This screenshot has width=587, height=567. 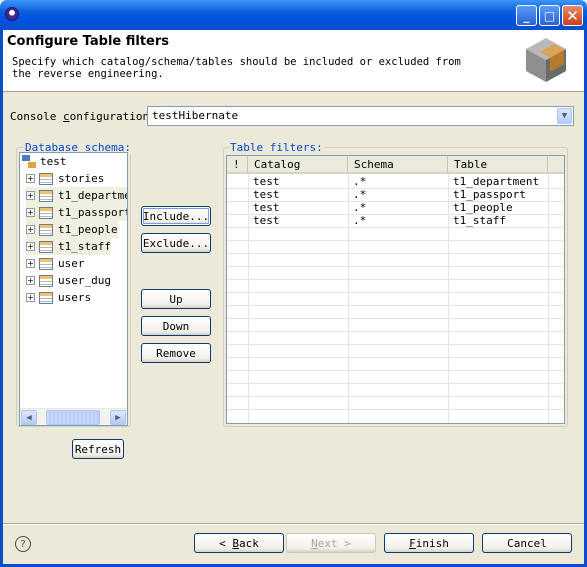 What do you see at coordinates (360, 116) in the screenshot?
I see `console-configuration-select: testHibernate ▼` at bounding box center [360, 116].